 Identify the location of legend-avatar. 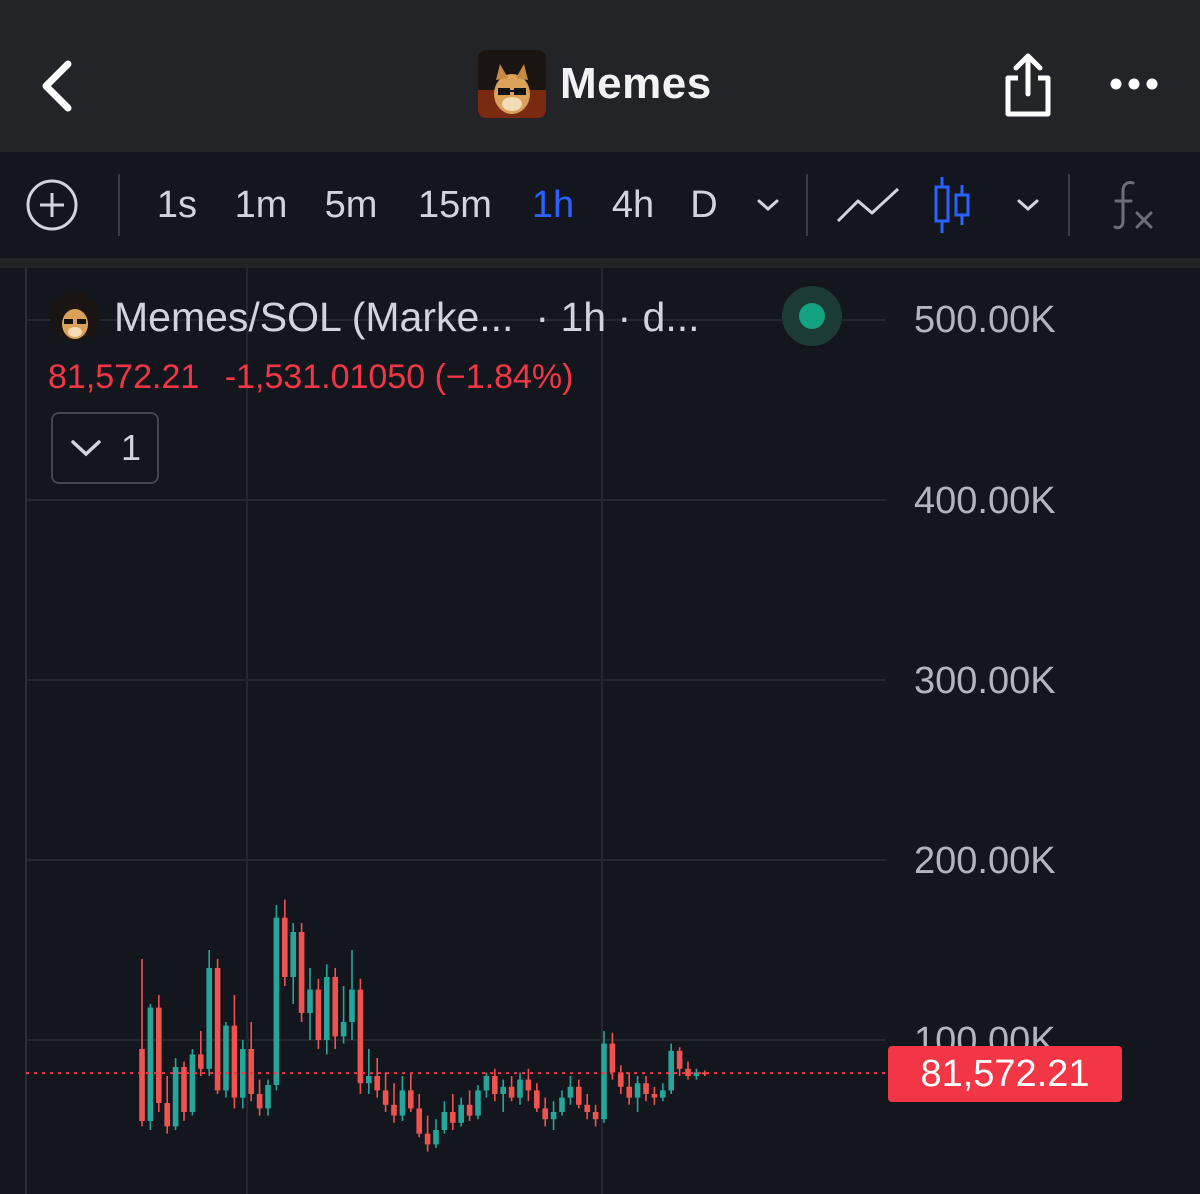
(75, 317).